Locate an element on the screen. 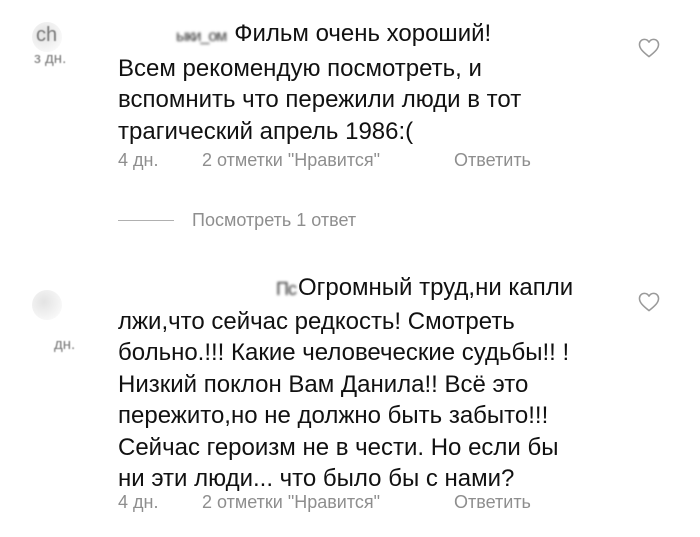  avatar: ch з дн. is located at coordinates (61, 43).